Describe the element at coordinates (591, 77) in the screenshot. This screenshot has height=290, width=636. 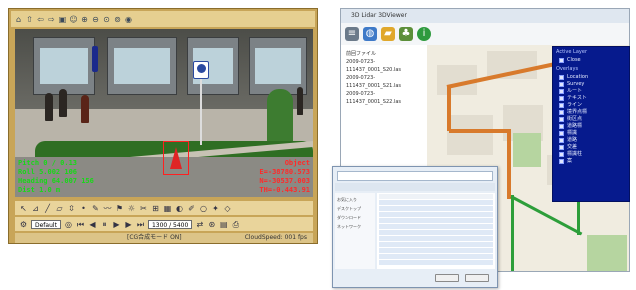
I see `layer-item: Location` at that location.